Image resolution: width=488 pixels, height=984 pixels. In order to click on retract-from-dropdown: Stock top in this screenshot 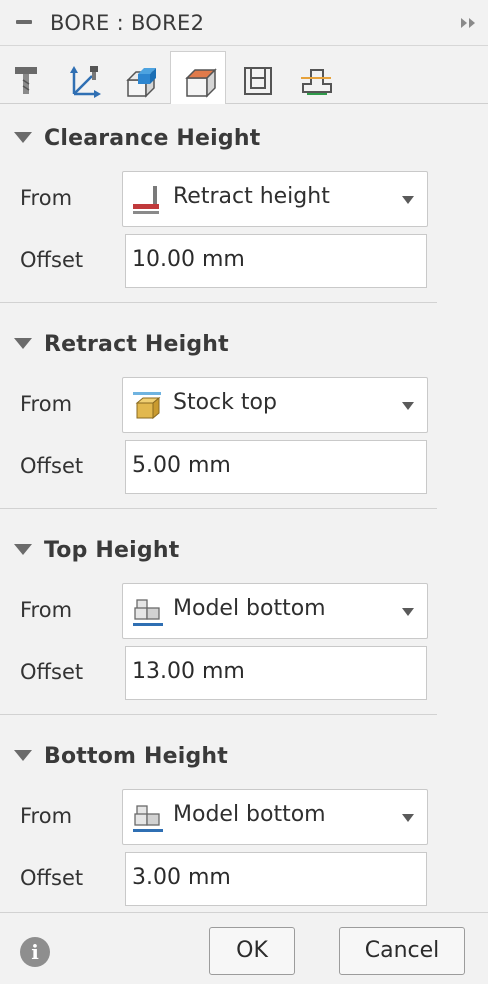, I will do `click(275, 405)`.